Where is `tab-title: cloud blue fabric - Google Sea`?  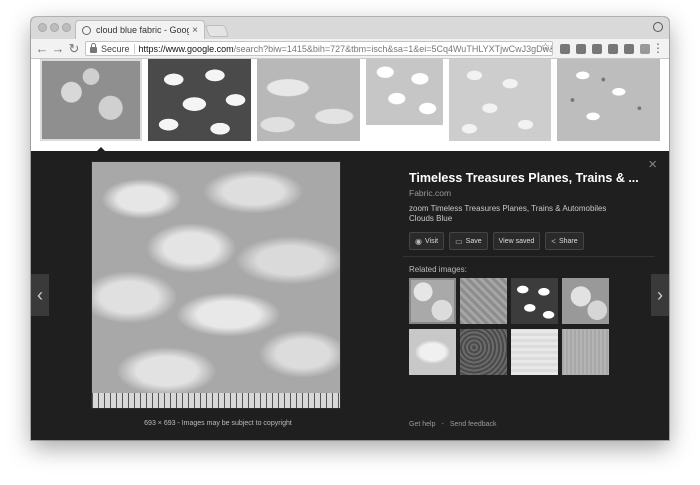
tab-title: cloud blue fabric - Google Sea is located at coordinates (143, 30).